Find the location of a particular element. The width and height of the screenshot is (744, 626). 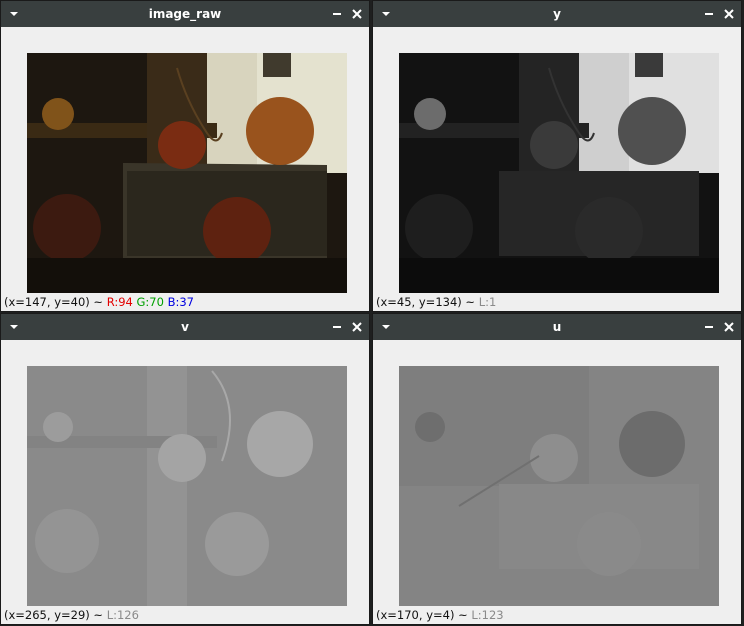

title-bar: image_raw is located at coordinates (185, 14).